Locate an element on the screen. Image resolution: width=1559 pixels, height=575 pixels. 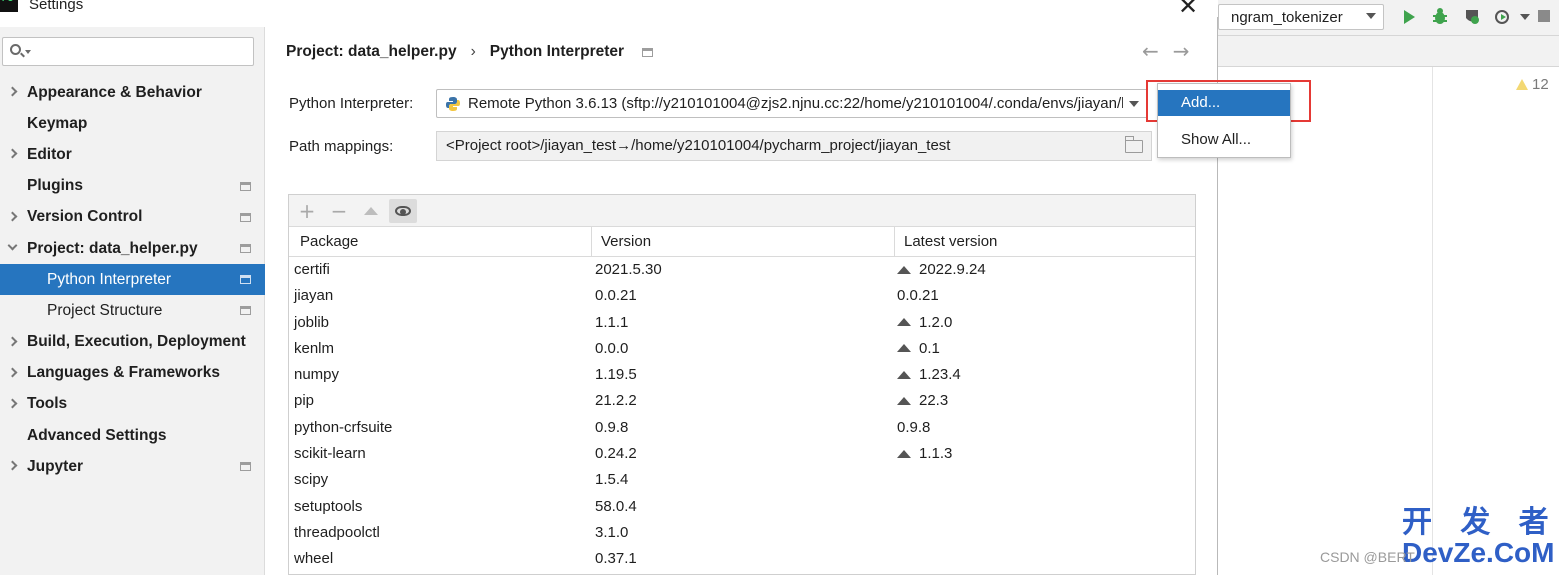
sidebar-item-languages: Languages & Frameworks is located at coordinates (132, 373).